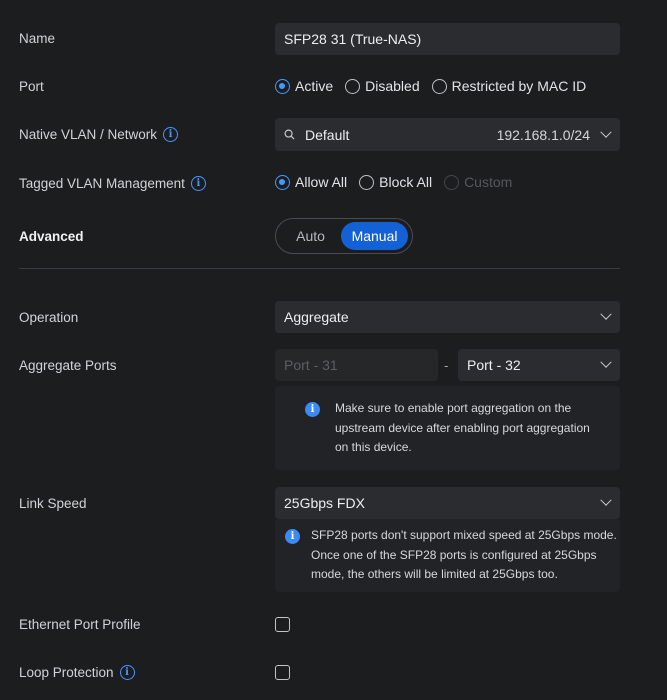  What do you see at coordinates (53, 503) in the screenshot?
I see `link-speed-label: Link Speed` at bounding box center [53, 503].